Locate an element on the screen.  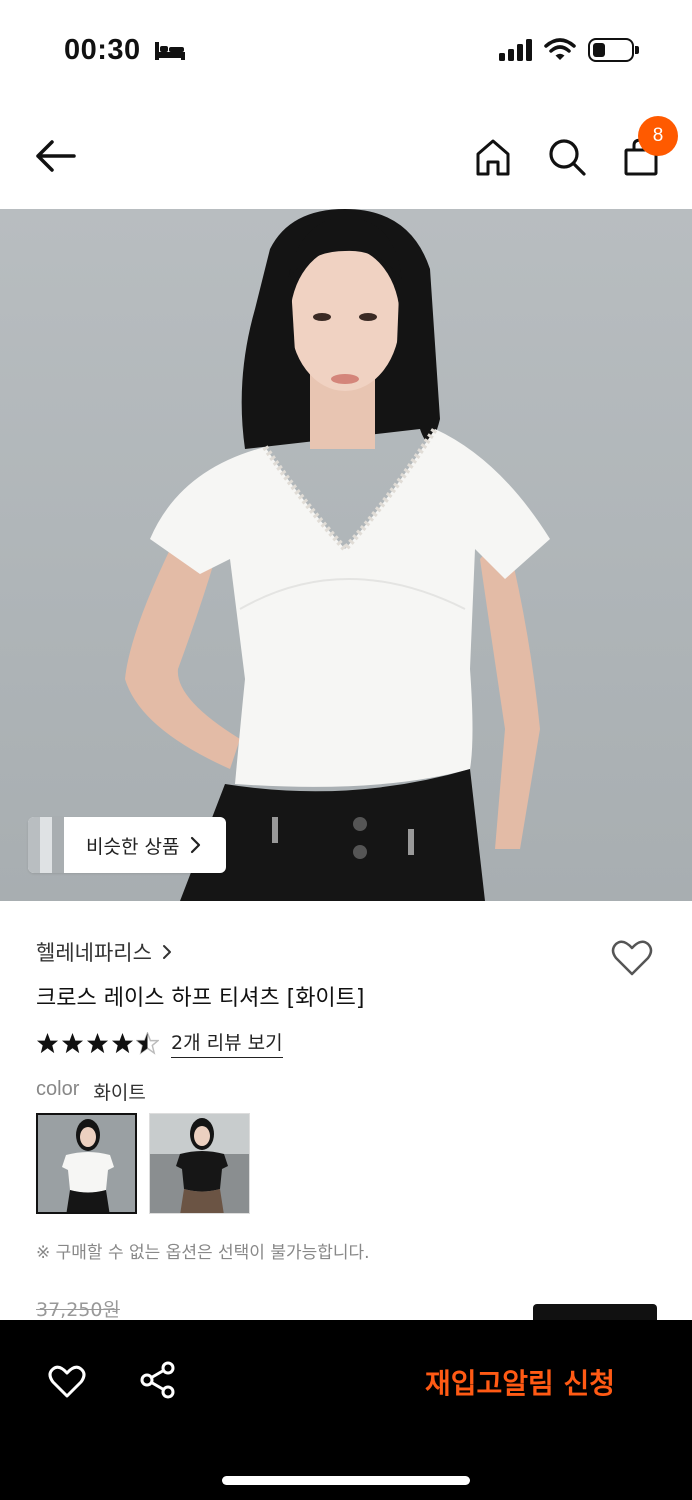
signal-icon is located at coordinates (515, 50).